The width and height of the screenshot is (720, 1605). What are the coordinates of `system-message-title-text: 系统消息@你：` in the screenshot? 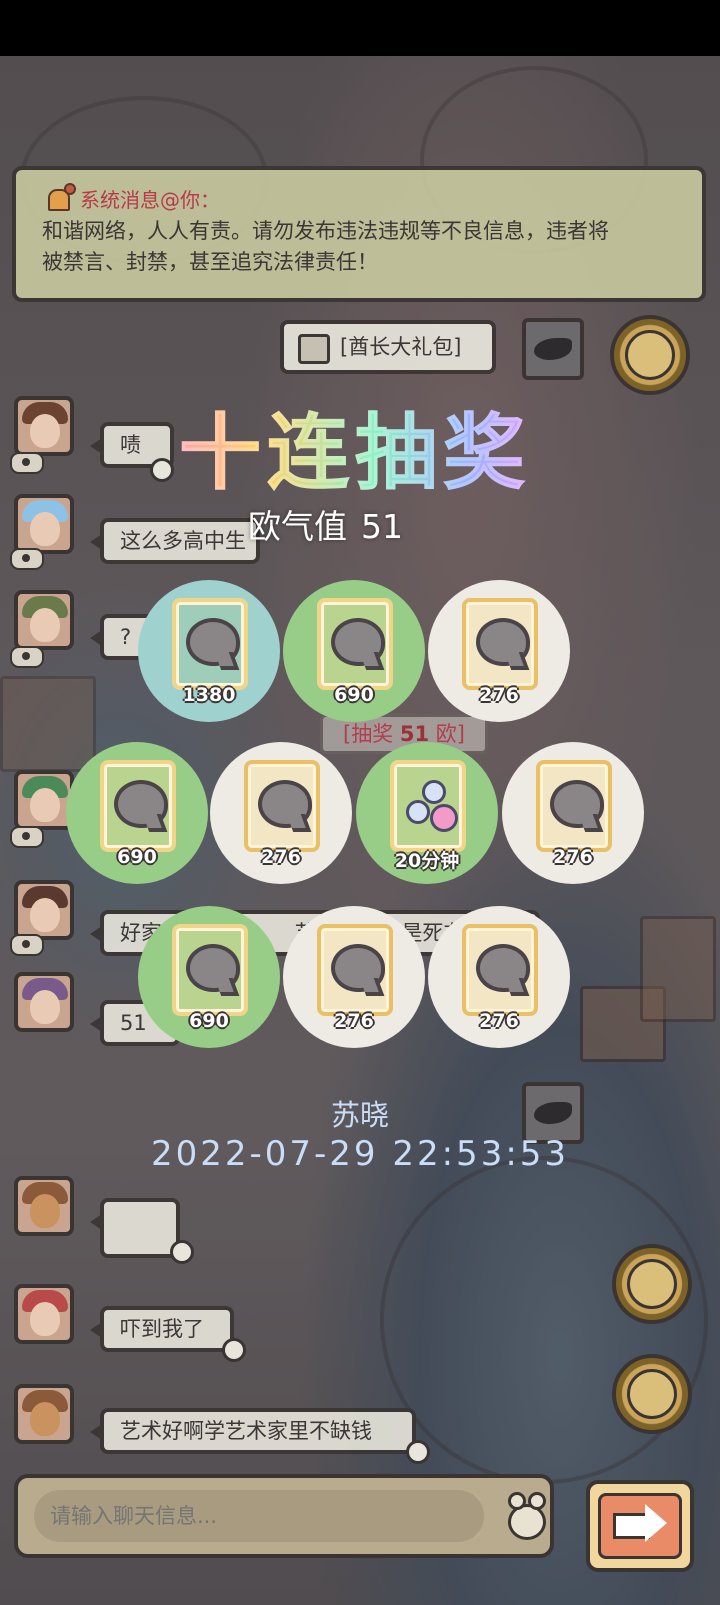 It's located at (150, 199).